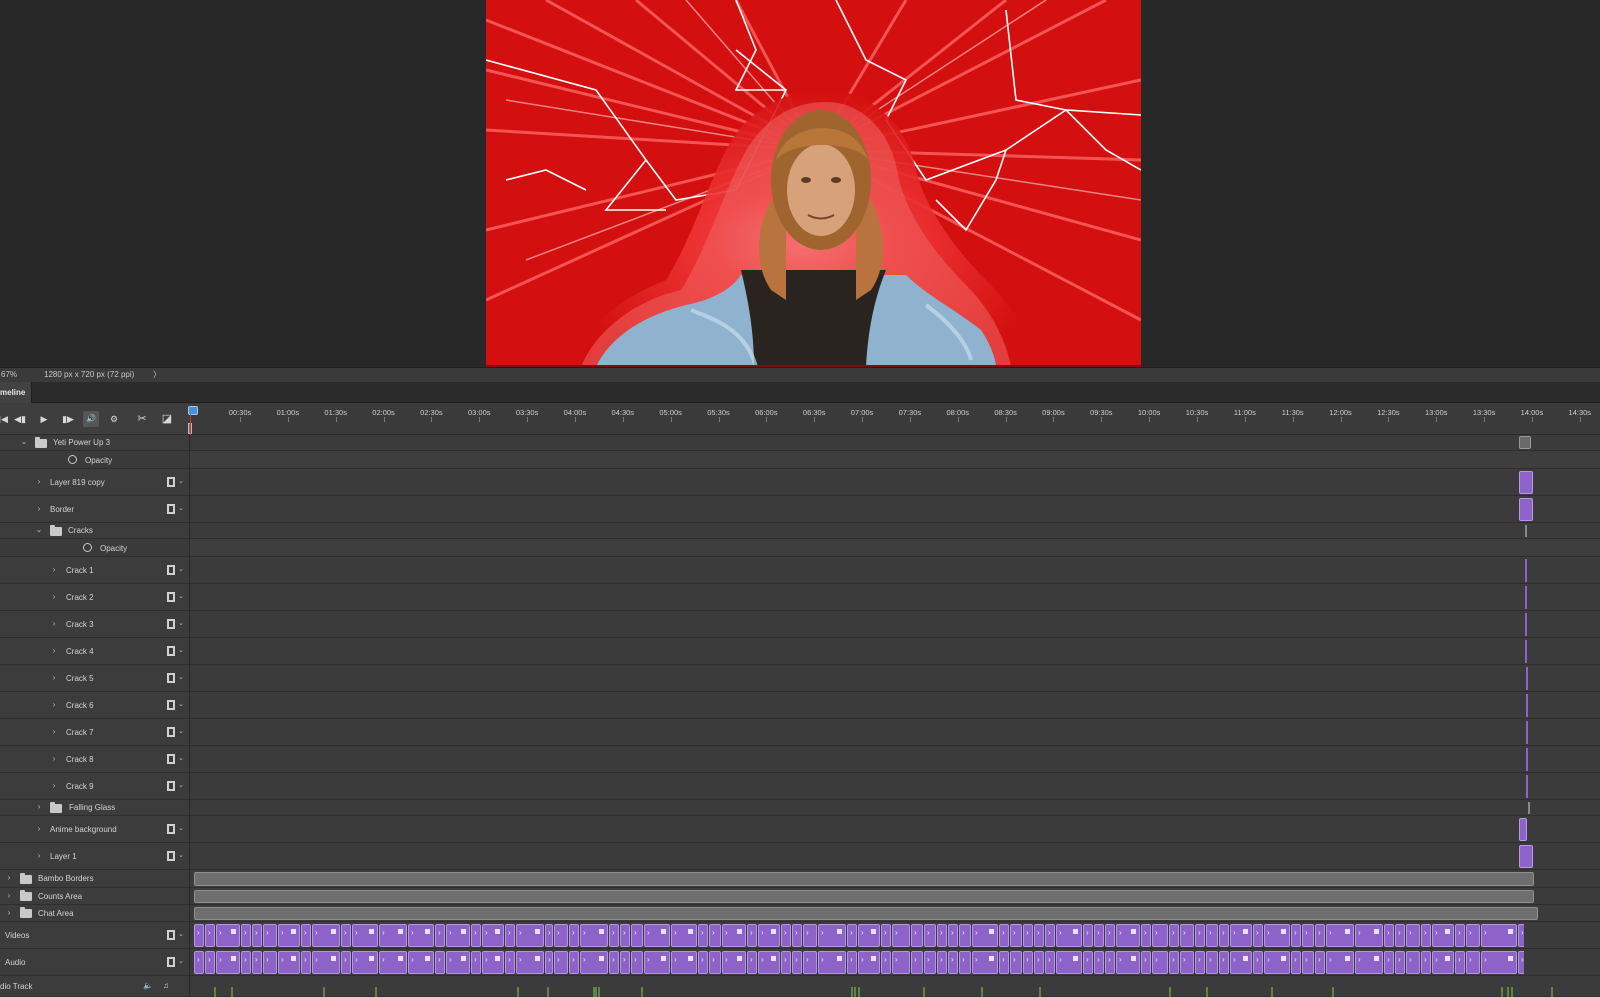 The width and height of the screenshot is (1600, 997). Describe the element at coordinates (800, 509) in the screenshot. I see `layer-row-border: › Border ⌄` at that location.